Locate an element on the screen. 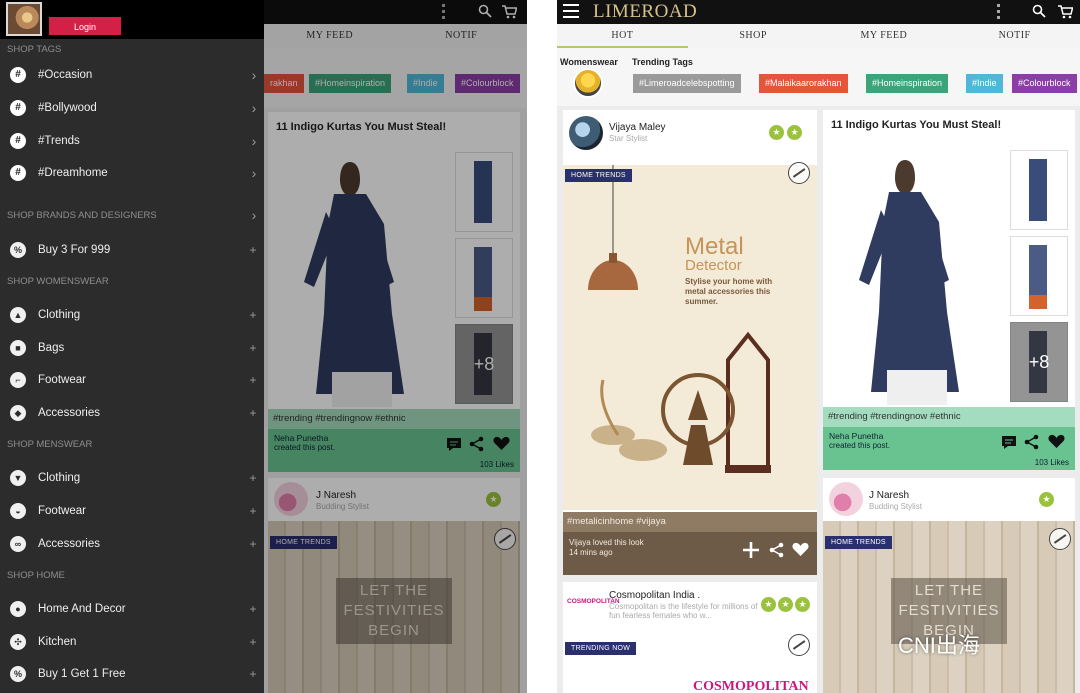 This screenshot has width=1080, height=693. user-name: J Naresh is located at coordinates (889, 495).